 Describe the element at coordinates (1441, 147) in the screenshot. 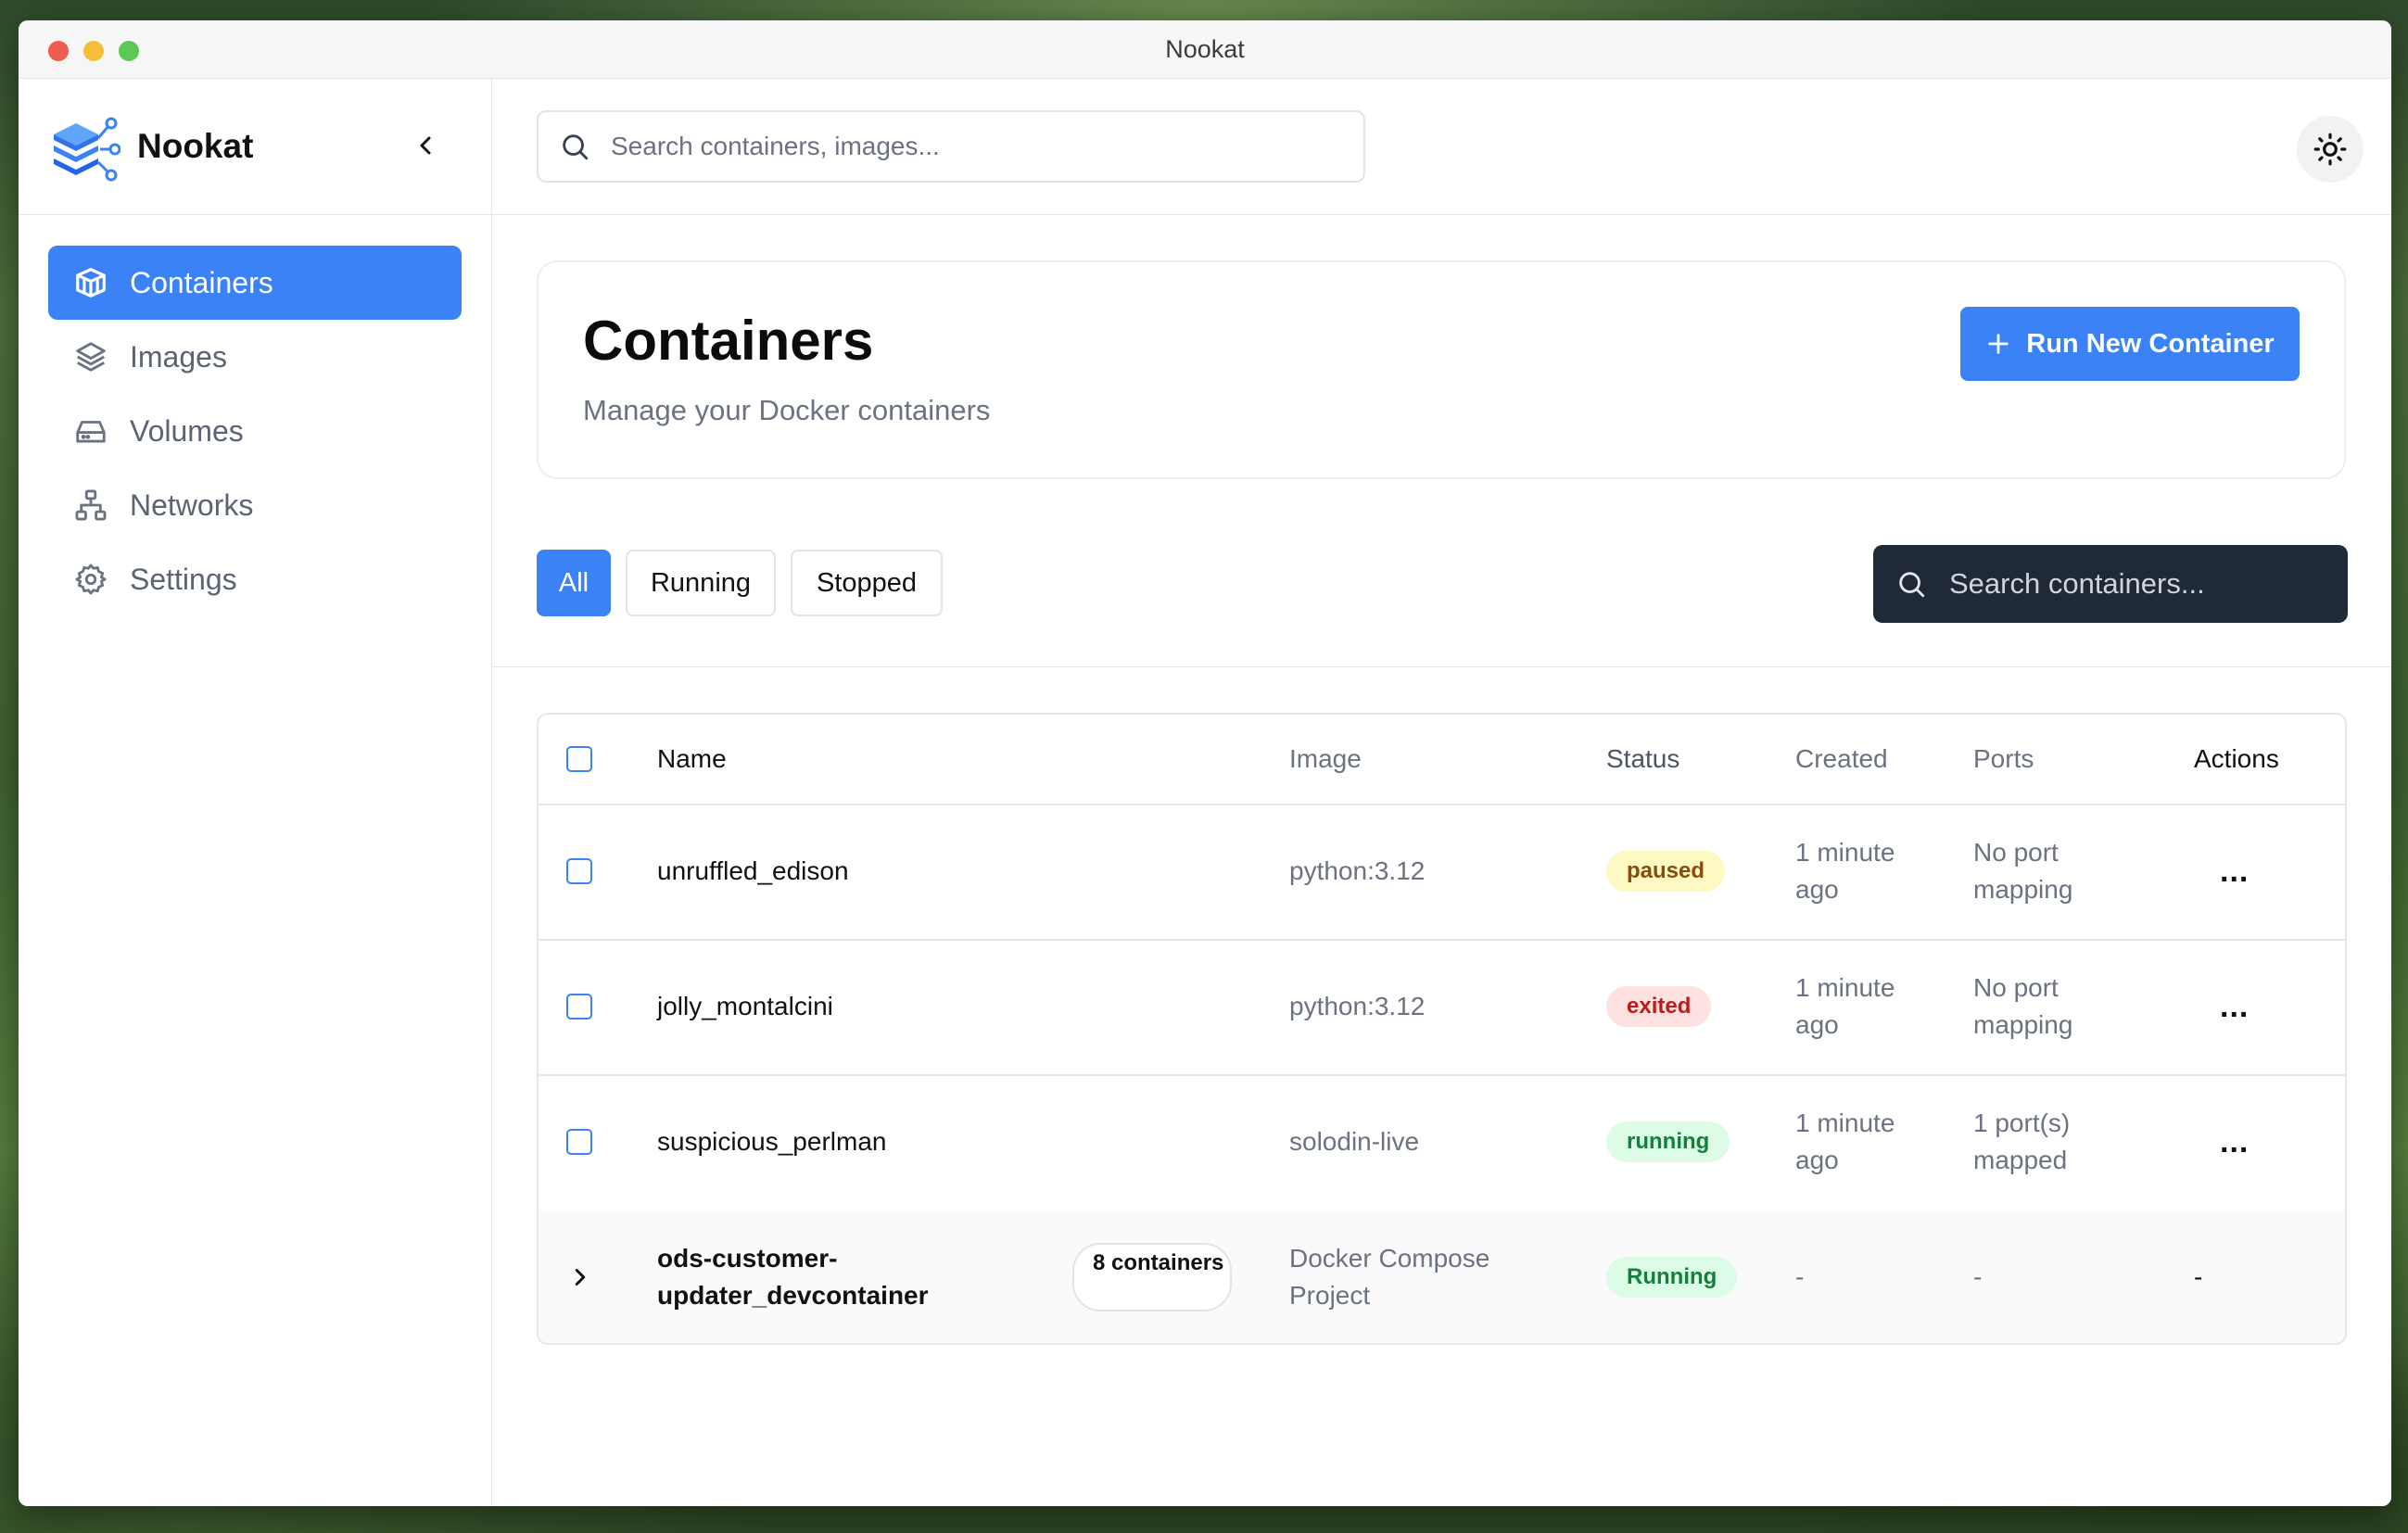

I see `top-bar` at that location.